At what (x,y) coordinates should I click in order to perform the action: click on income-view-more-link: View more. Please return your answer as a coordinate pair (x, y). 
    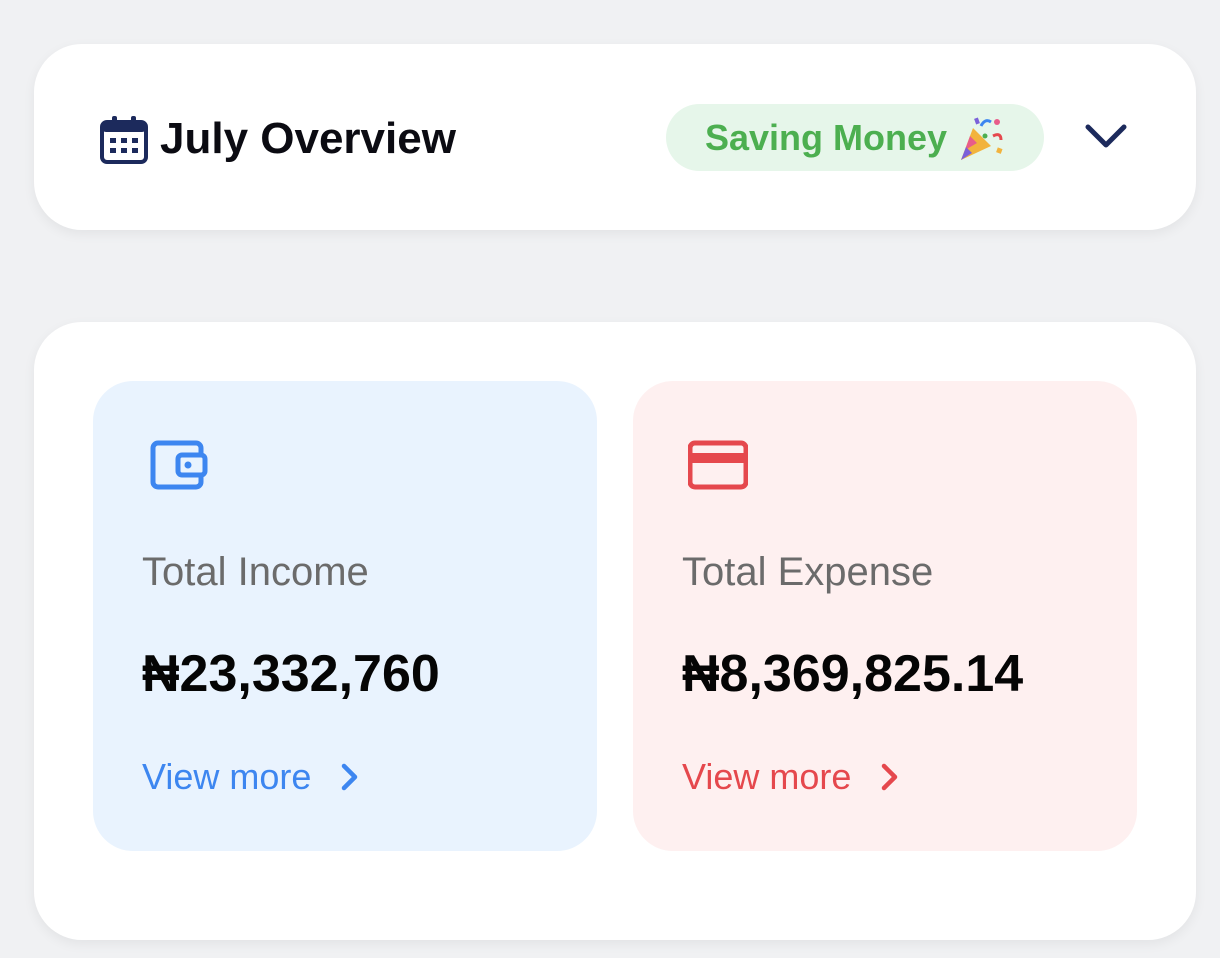
    Looking at the image, I should click on (251, 777).